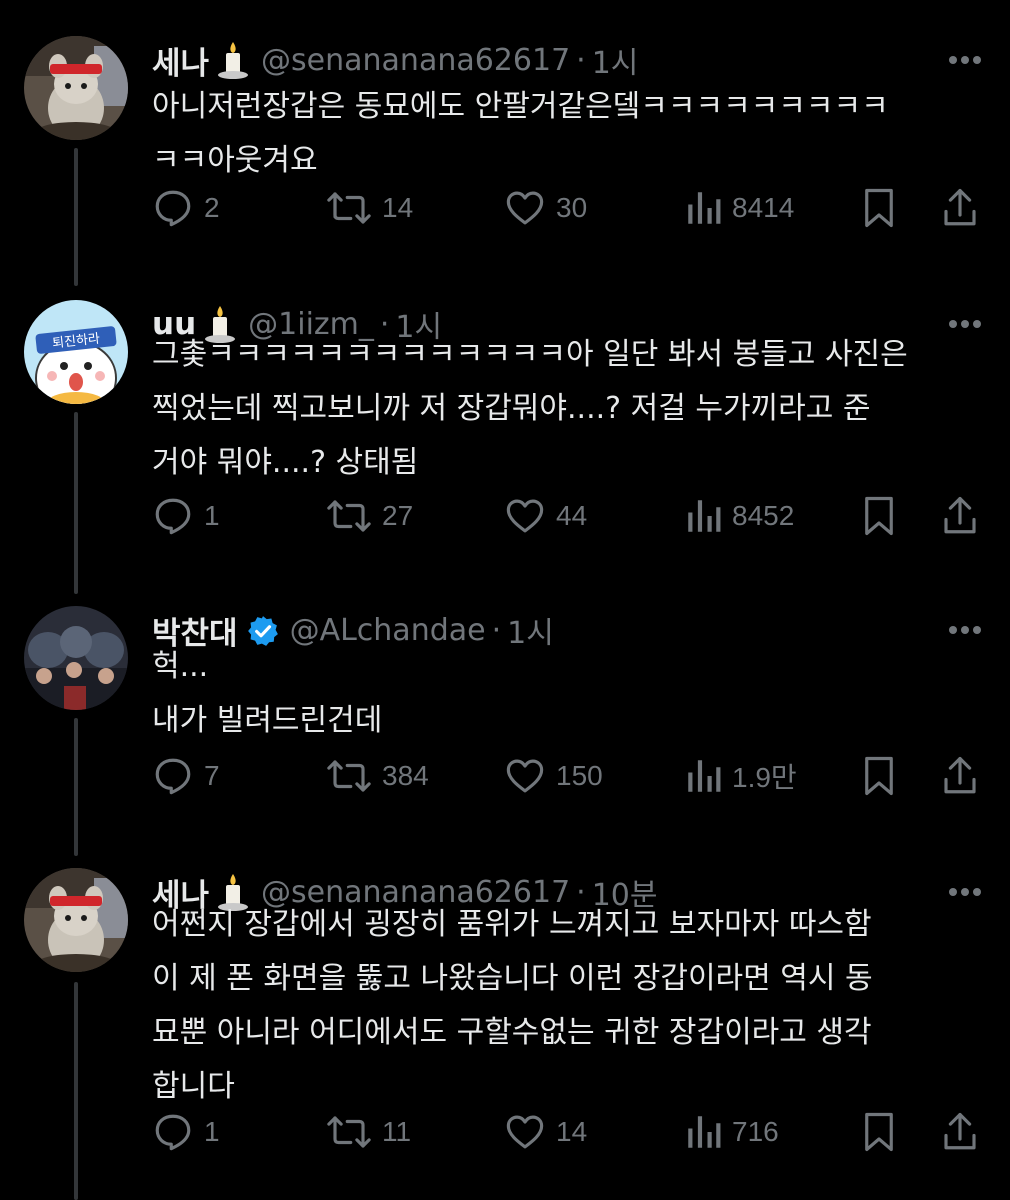  I want to click on views-button: 1.9만, so click(741, 776).